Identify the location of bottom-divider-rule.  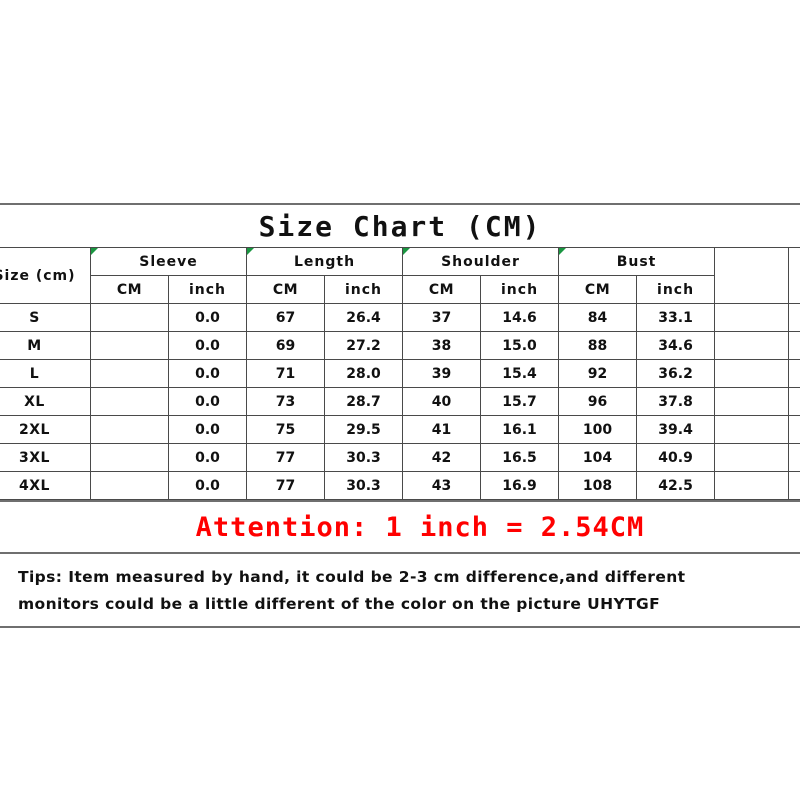
(400, 627).